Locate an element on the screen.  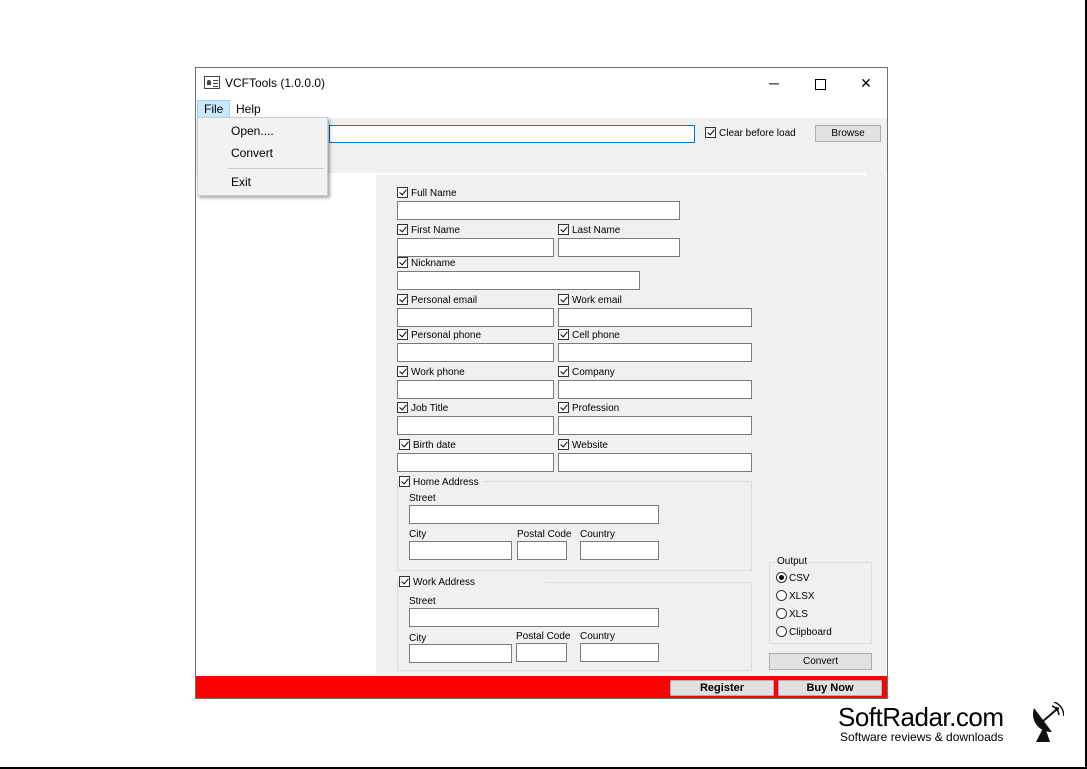
buy-now-button: Buy Now is located at coordinates (830, 688).